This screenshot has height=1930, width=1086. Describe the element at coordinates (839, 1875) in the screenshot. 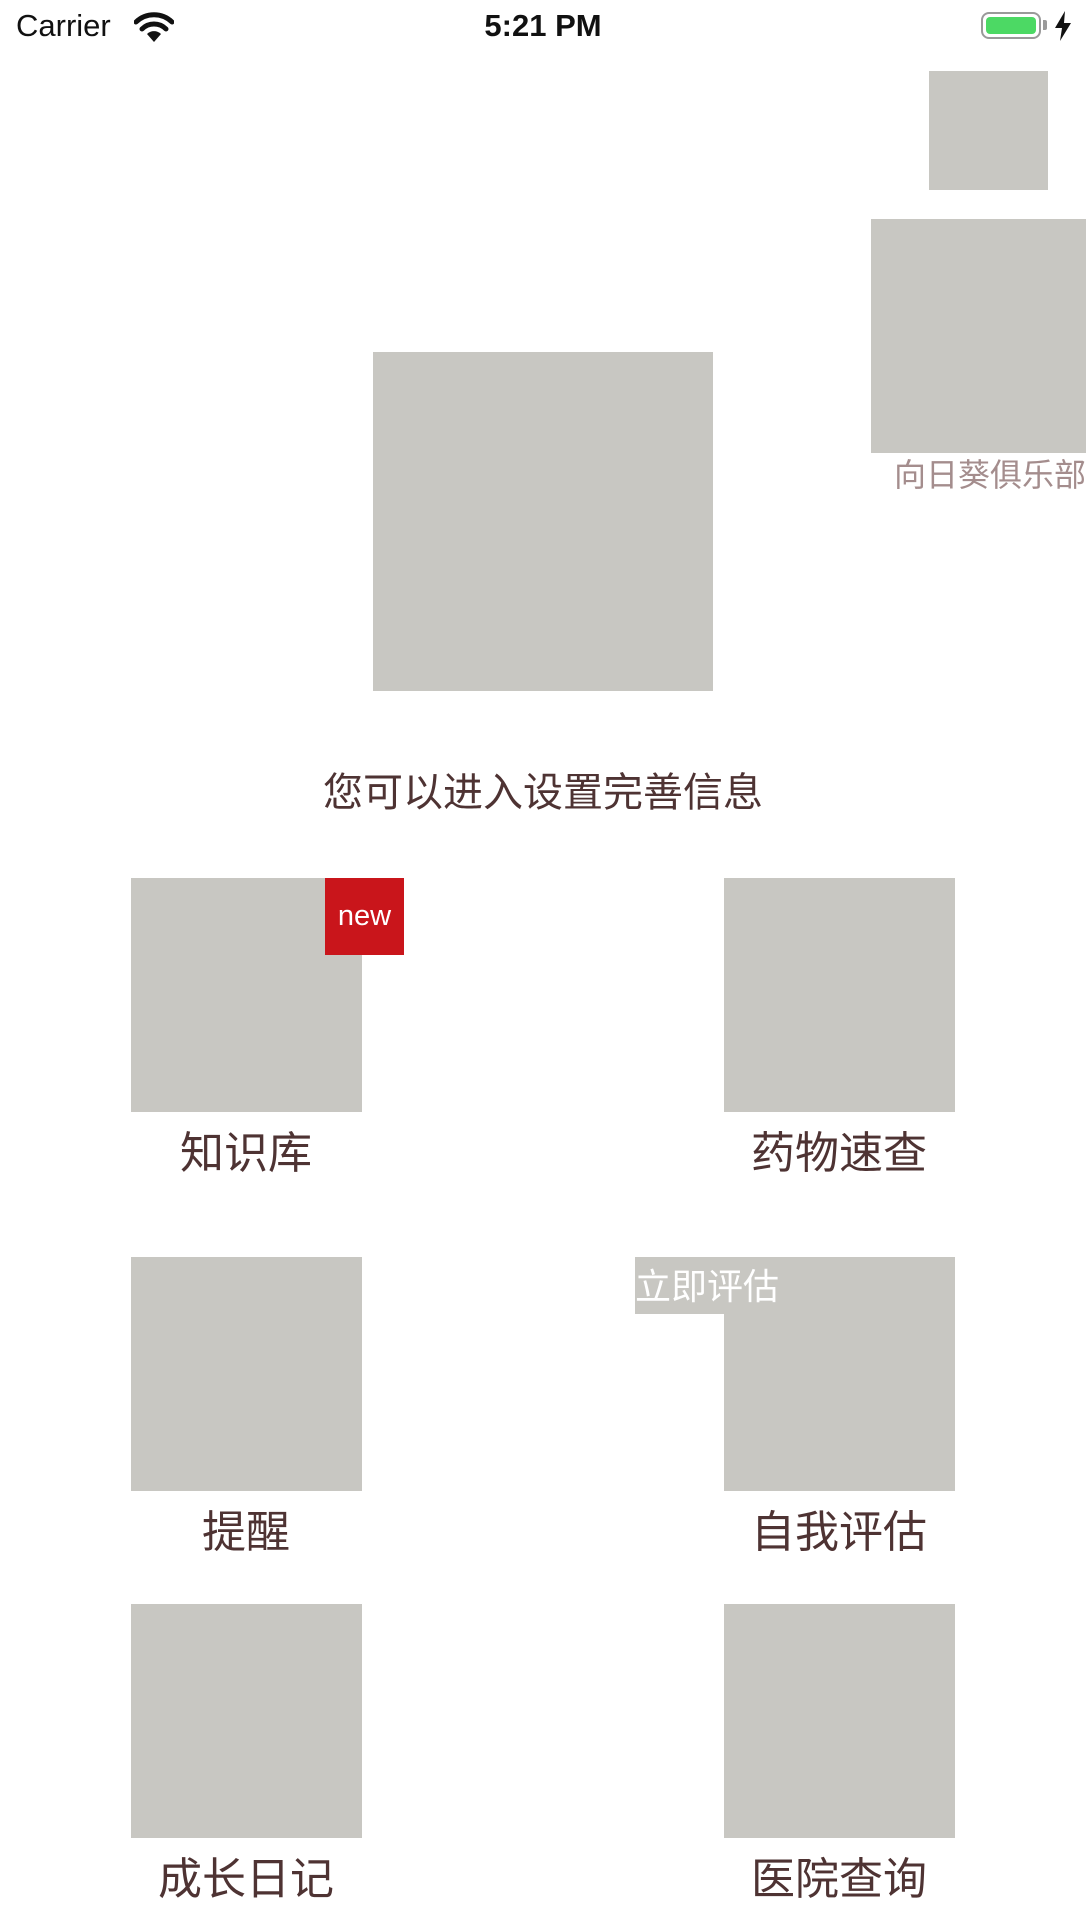

I see `hospital-search-label: 医院查询` at that location.